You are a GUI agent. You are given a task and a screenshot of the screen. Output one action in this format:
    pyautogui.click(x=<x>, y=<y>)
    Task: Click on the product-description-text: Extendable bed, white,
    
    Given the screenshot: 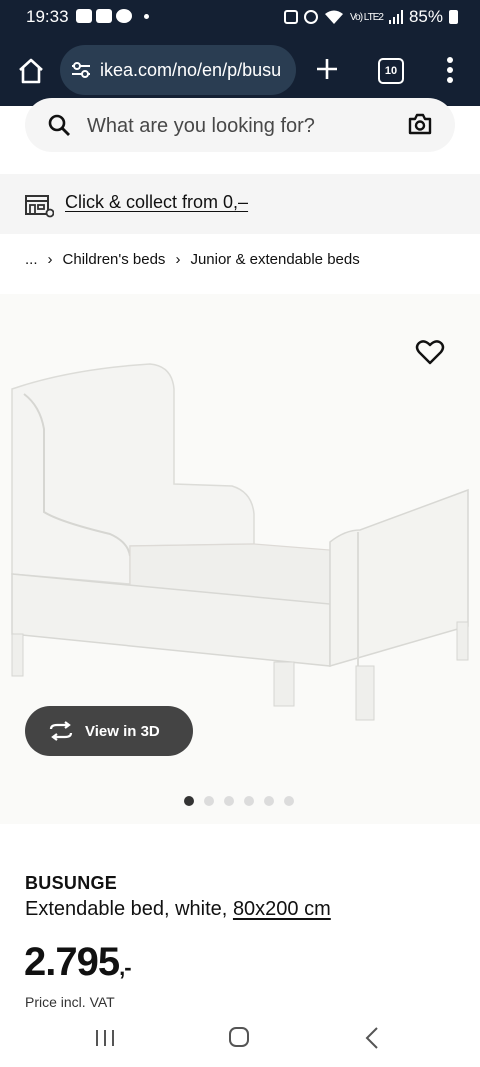 What is the action you would take?
    pyautogui.click(x=126, y=909)
    